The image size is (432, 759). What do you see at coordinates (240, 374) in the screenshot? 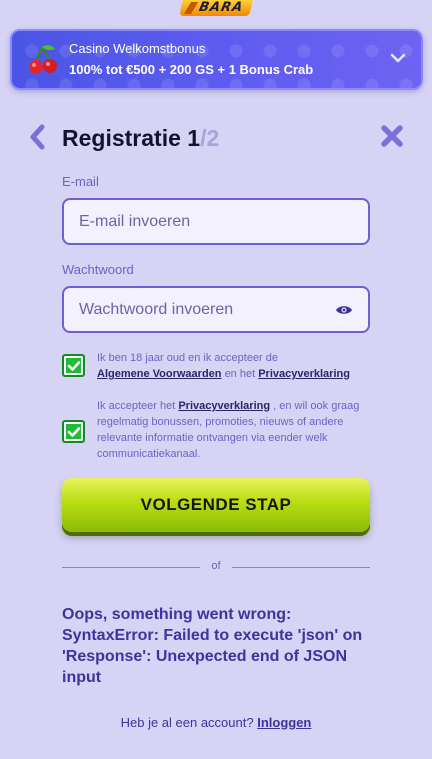
I see `terms-text-2: en het` at bounding box center [240, 374].